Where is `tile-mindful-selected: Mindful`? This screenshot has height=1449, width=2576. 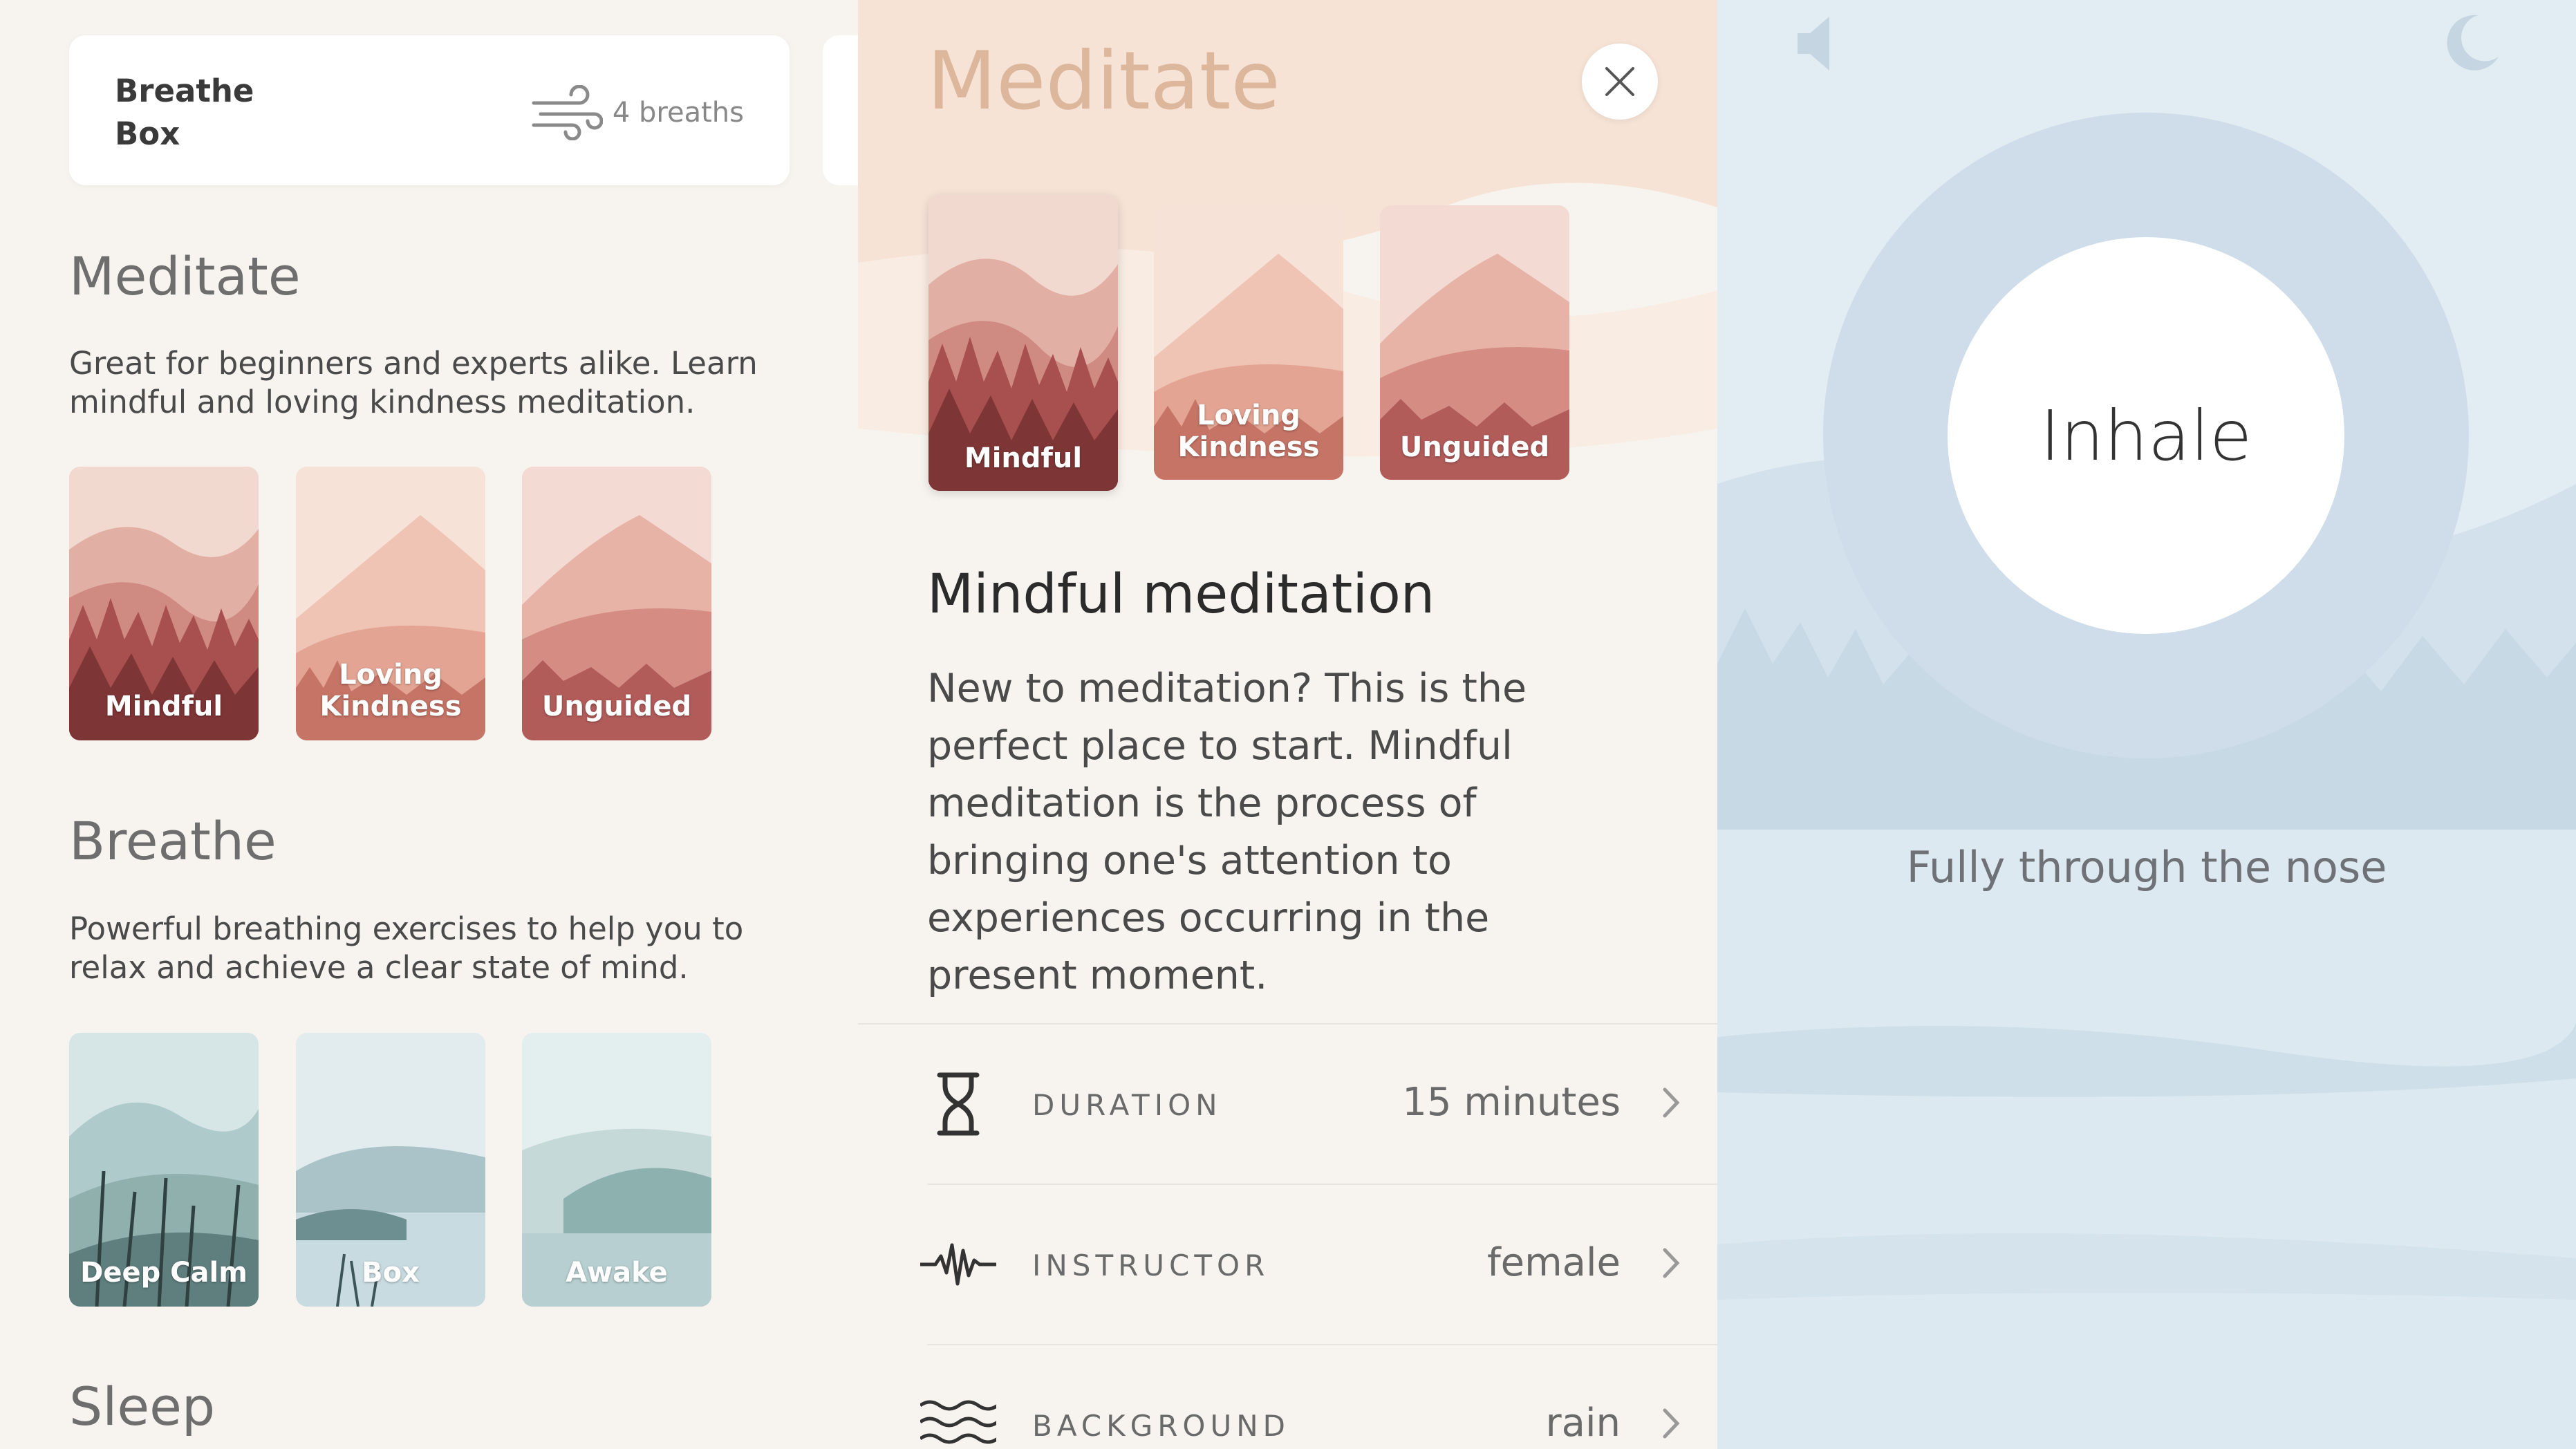
tile-mindful-selected: Mindful is located at coordinates (1023, 343).